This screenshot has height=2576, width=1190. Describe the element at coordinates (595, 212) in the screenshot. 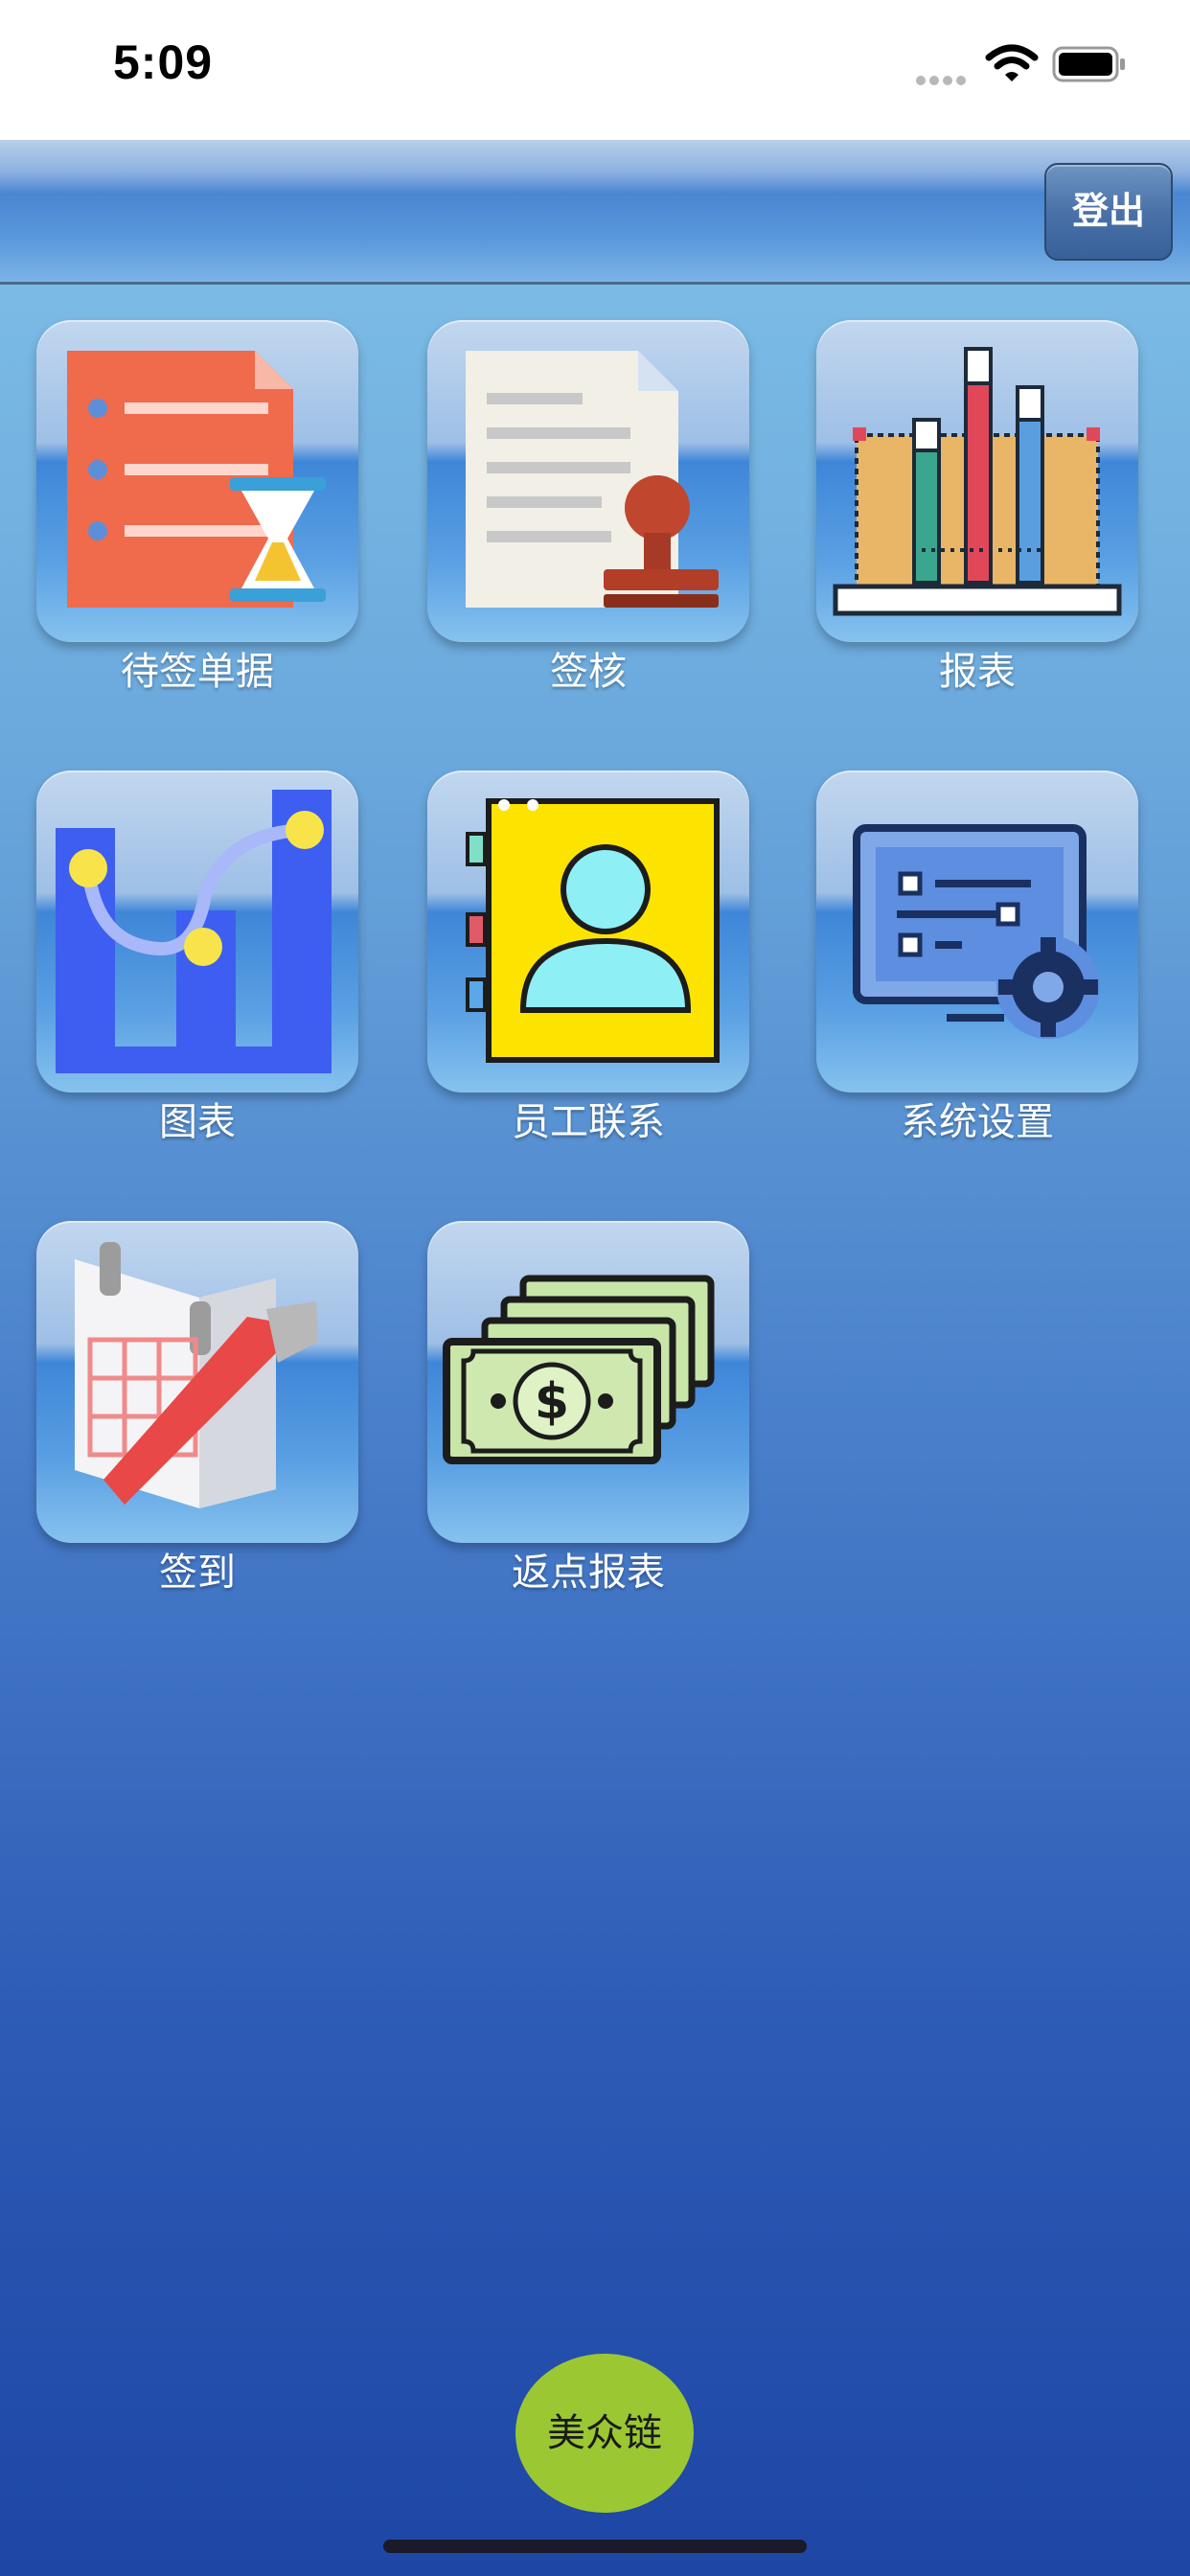

I see `app-header` at that location.